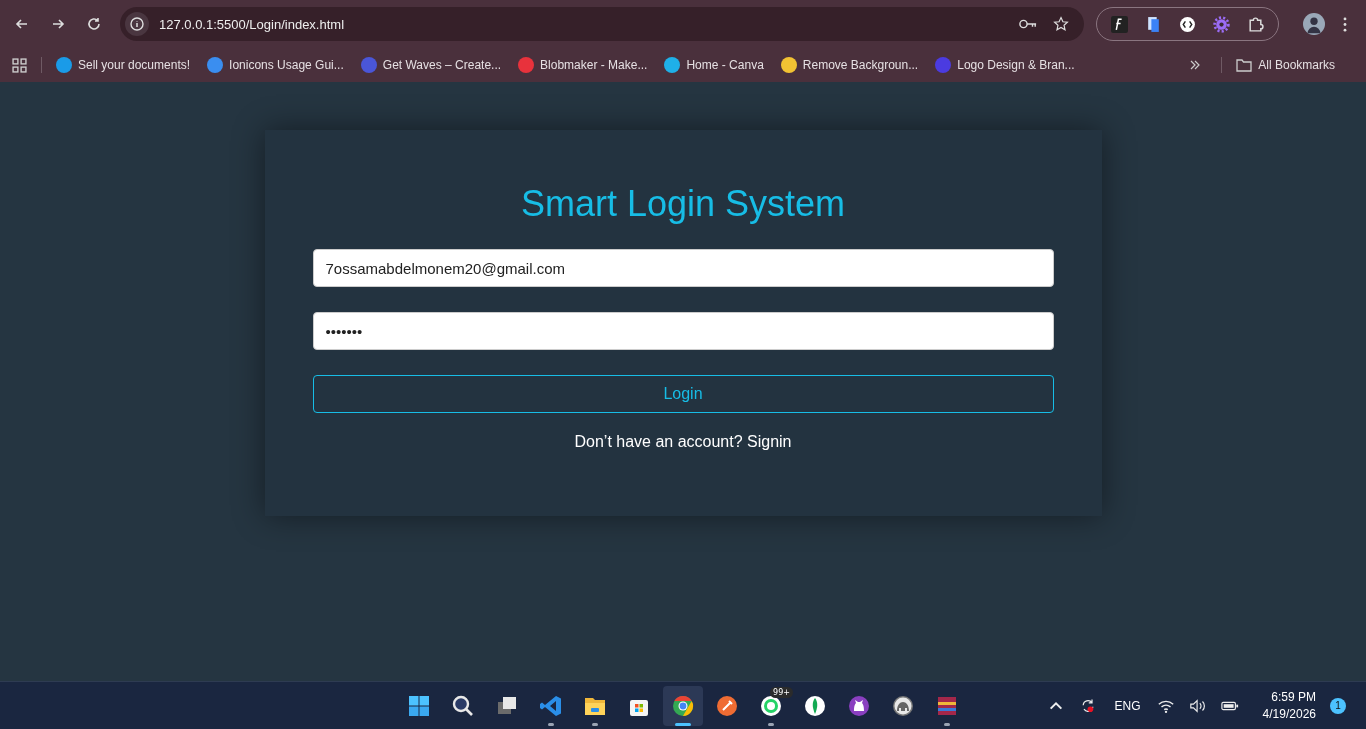 The height and width of the screenshot is (729, 1366). Describe the element at coordinates (1285, 65) in the screenshot. I see `all-bookmarks-link: All Bookmarks` at that location.